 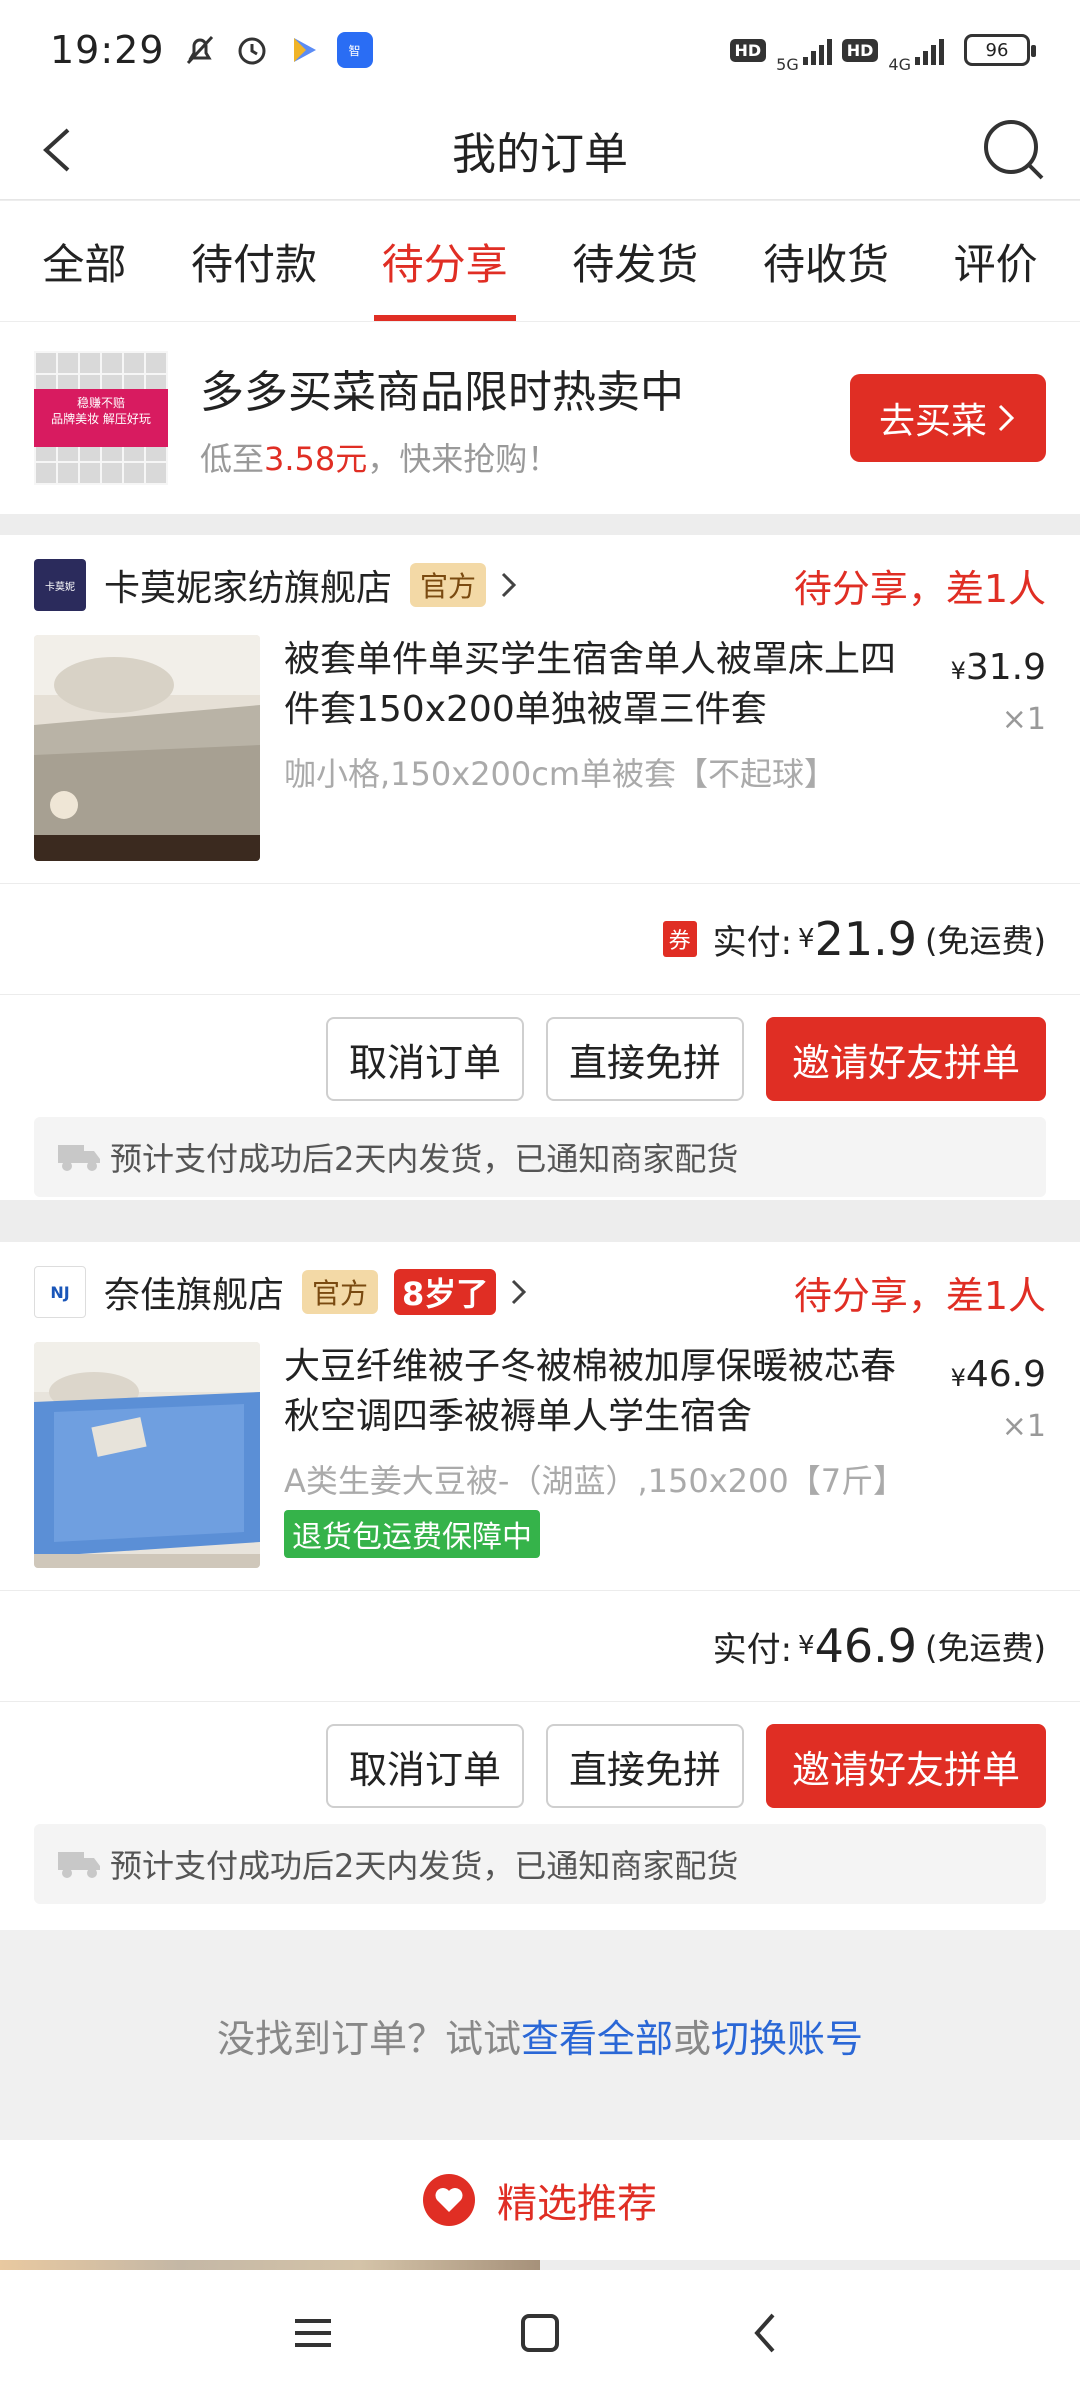 I want to click on app-notification-icon: 智, so click(x=354, y=50).